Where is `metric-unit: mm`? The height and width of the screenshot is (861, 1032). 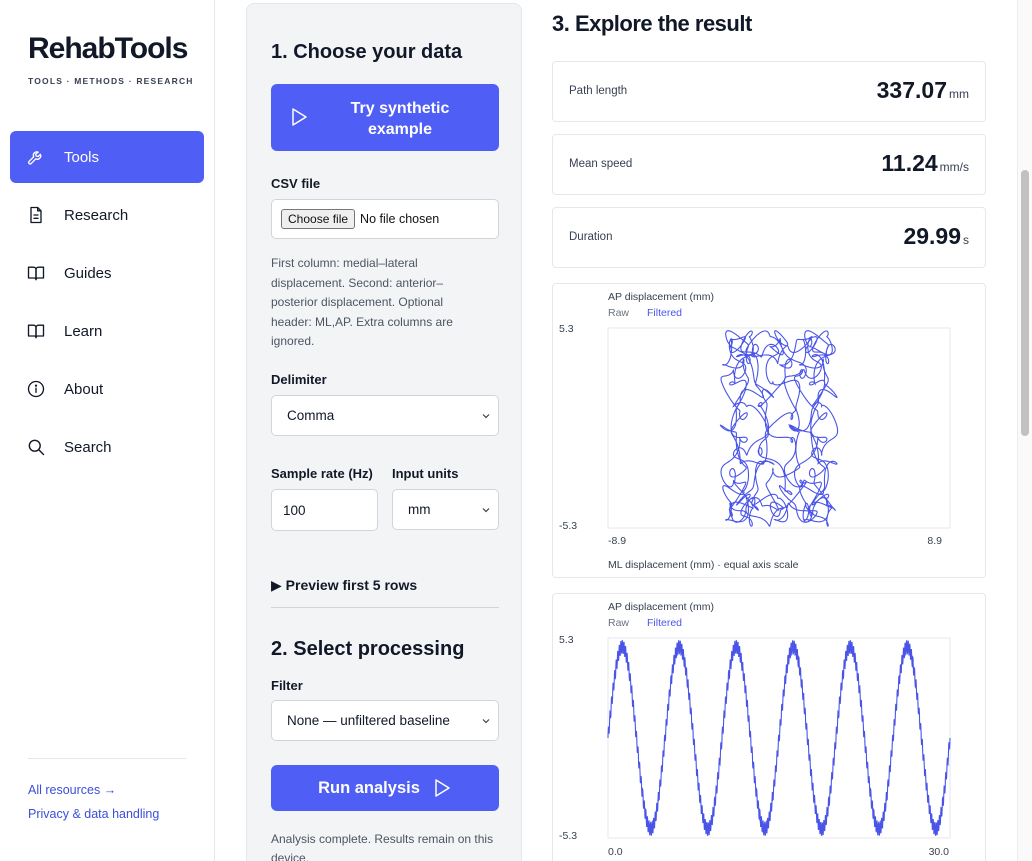 metric-unit: mm is located at coordinates (959, 94).